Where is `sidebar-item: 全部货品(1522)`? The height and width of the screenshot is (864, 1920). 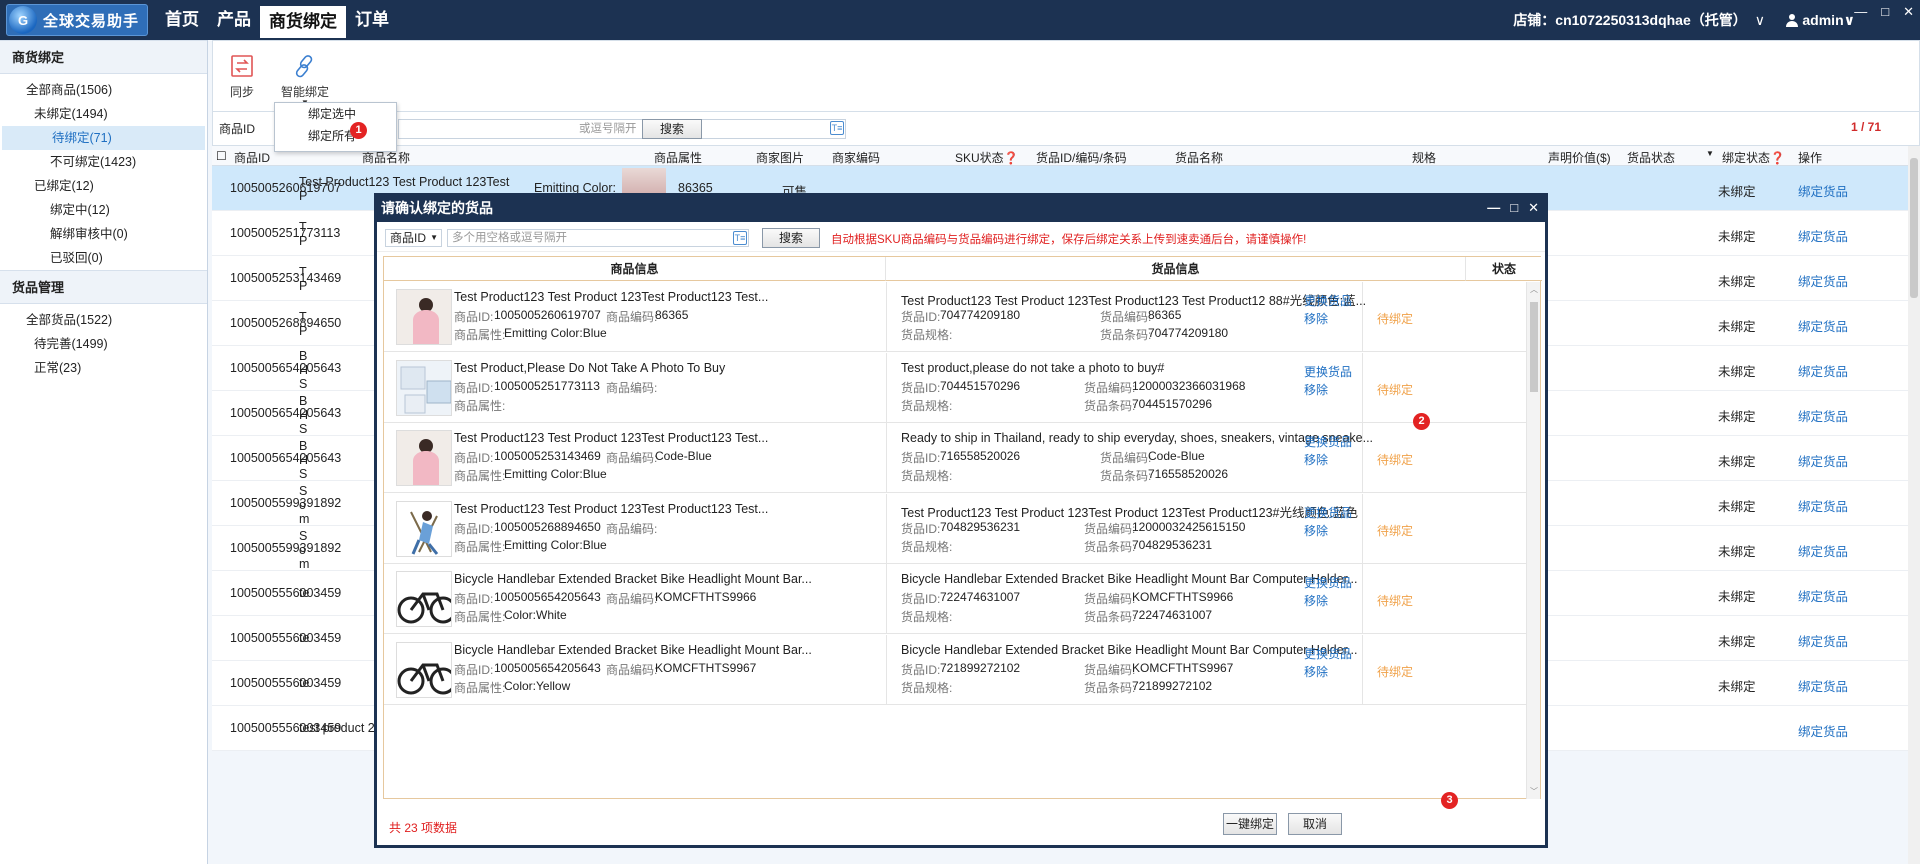
sidebar-item: 全部货品(1522) is located at coordinates (103, 320).